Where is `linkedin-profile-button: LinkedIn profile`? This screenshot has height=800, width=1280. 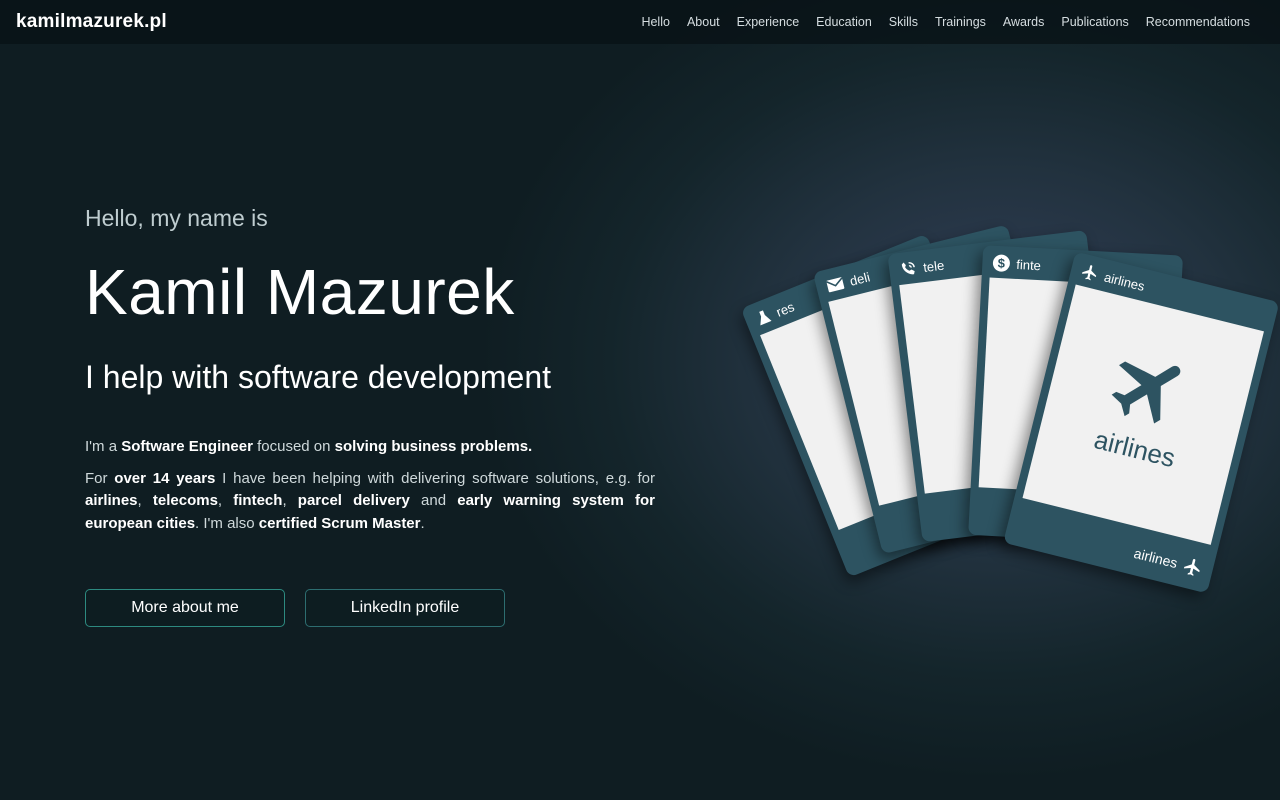 linkedin-profile-button: LinkedIn profile is located at coordinates (405, 608).